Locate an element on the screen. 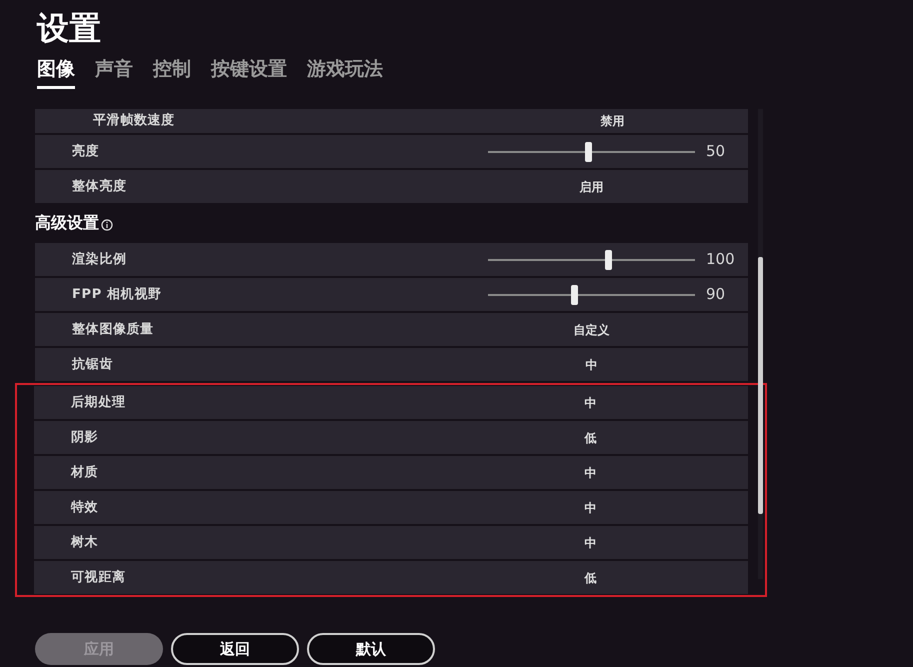 The width and height of the screenshot is (913, 667). tab: 控制 is located at coordinates (172, 73).